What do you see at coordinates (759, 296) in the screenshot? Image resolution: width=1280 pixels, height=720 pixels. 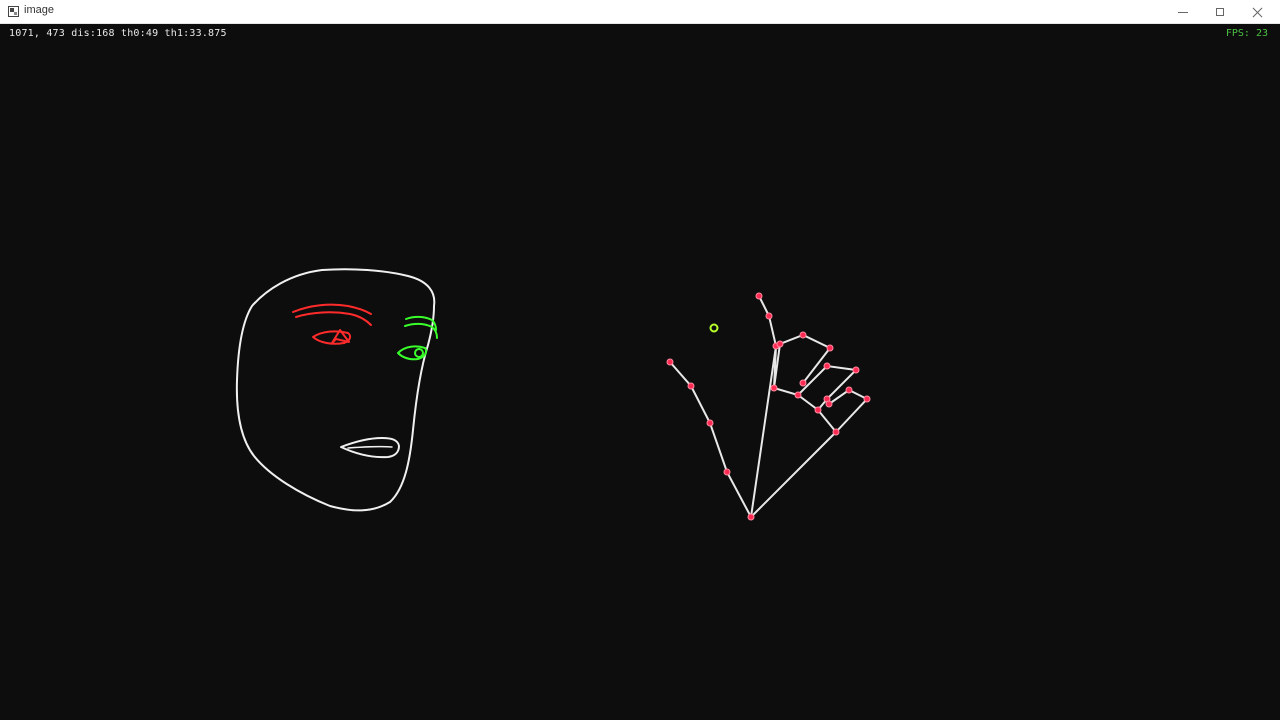 I see `joint-index-tip` at bounding box center [759, 296].